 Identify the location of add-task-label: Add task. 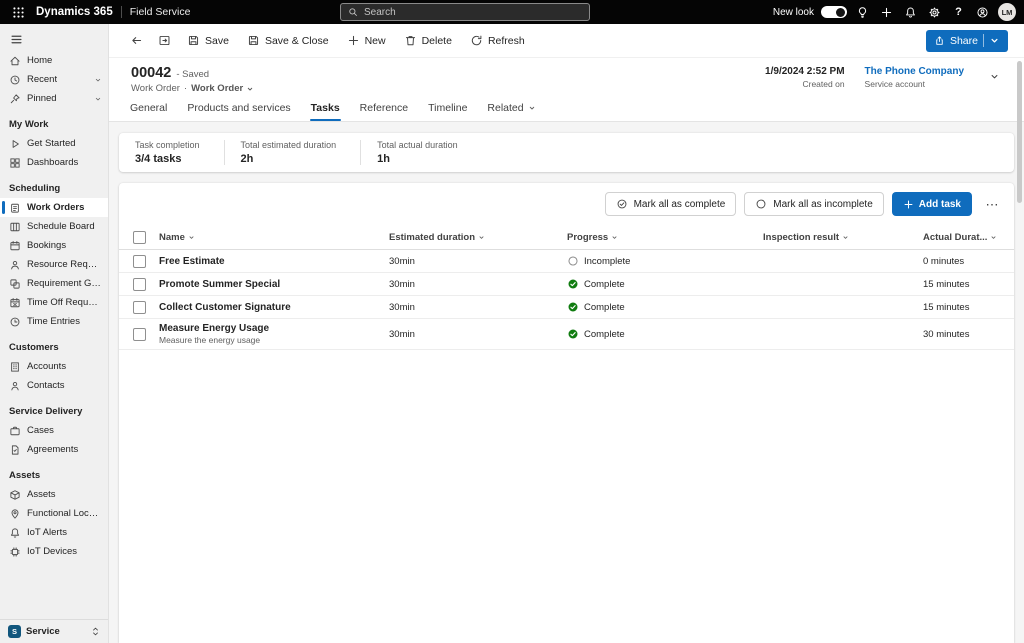
(939, 204).